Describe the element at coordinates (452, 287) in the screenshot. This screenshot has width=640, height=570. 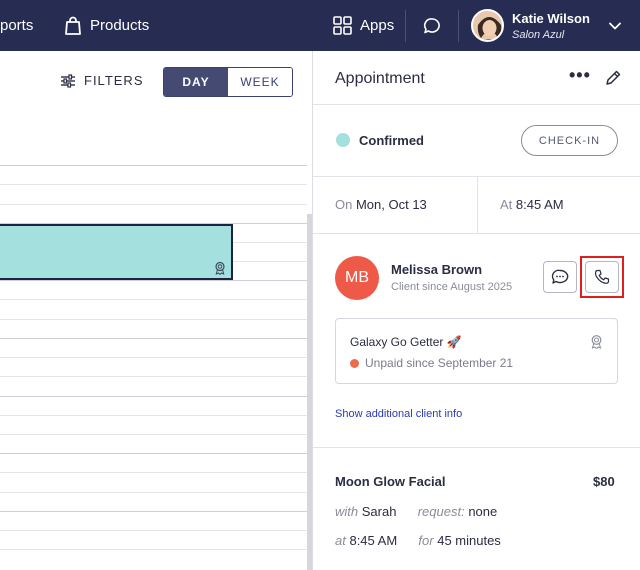
I see `client-since: Client since August 2025` at that location.